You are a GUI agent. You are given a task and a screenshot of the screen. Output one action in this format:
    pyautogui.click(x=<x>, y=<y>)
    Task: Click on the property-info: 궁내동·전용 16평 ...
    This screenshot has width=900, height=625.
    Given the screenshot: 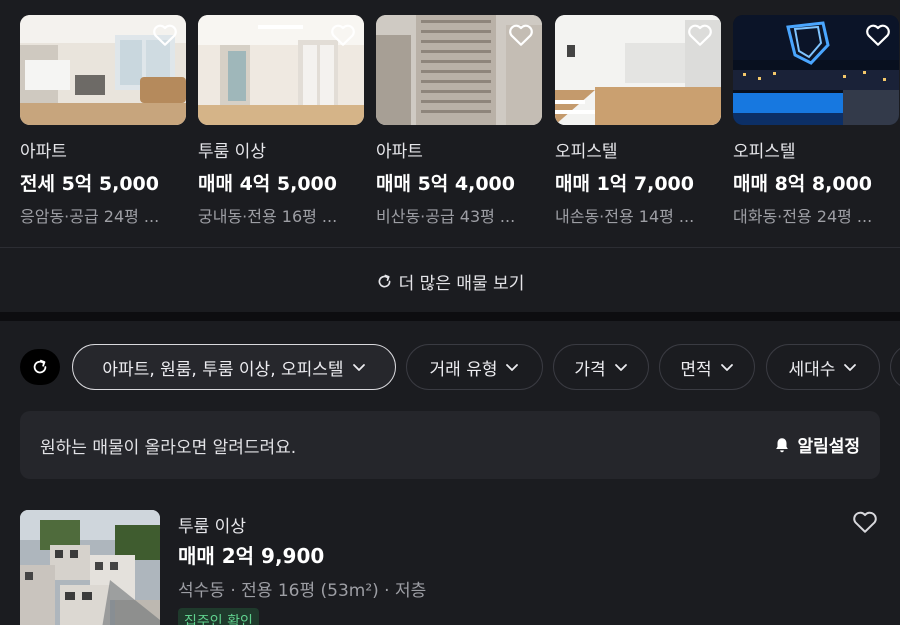 What is the action you would take?
    pyautogui.click(x=268, y=216)
    